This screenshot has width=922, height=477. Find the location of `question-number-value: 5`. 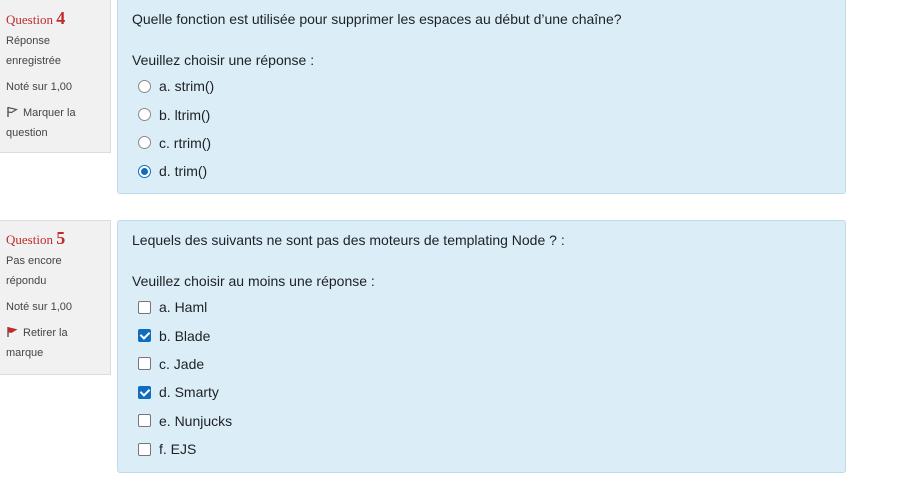

question-number-value: 5 is located at coordinates (61, 238).